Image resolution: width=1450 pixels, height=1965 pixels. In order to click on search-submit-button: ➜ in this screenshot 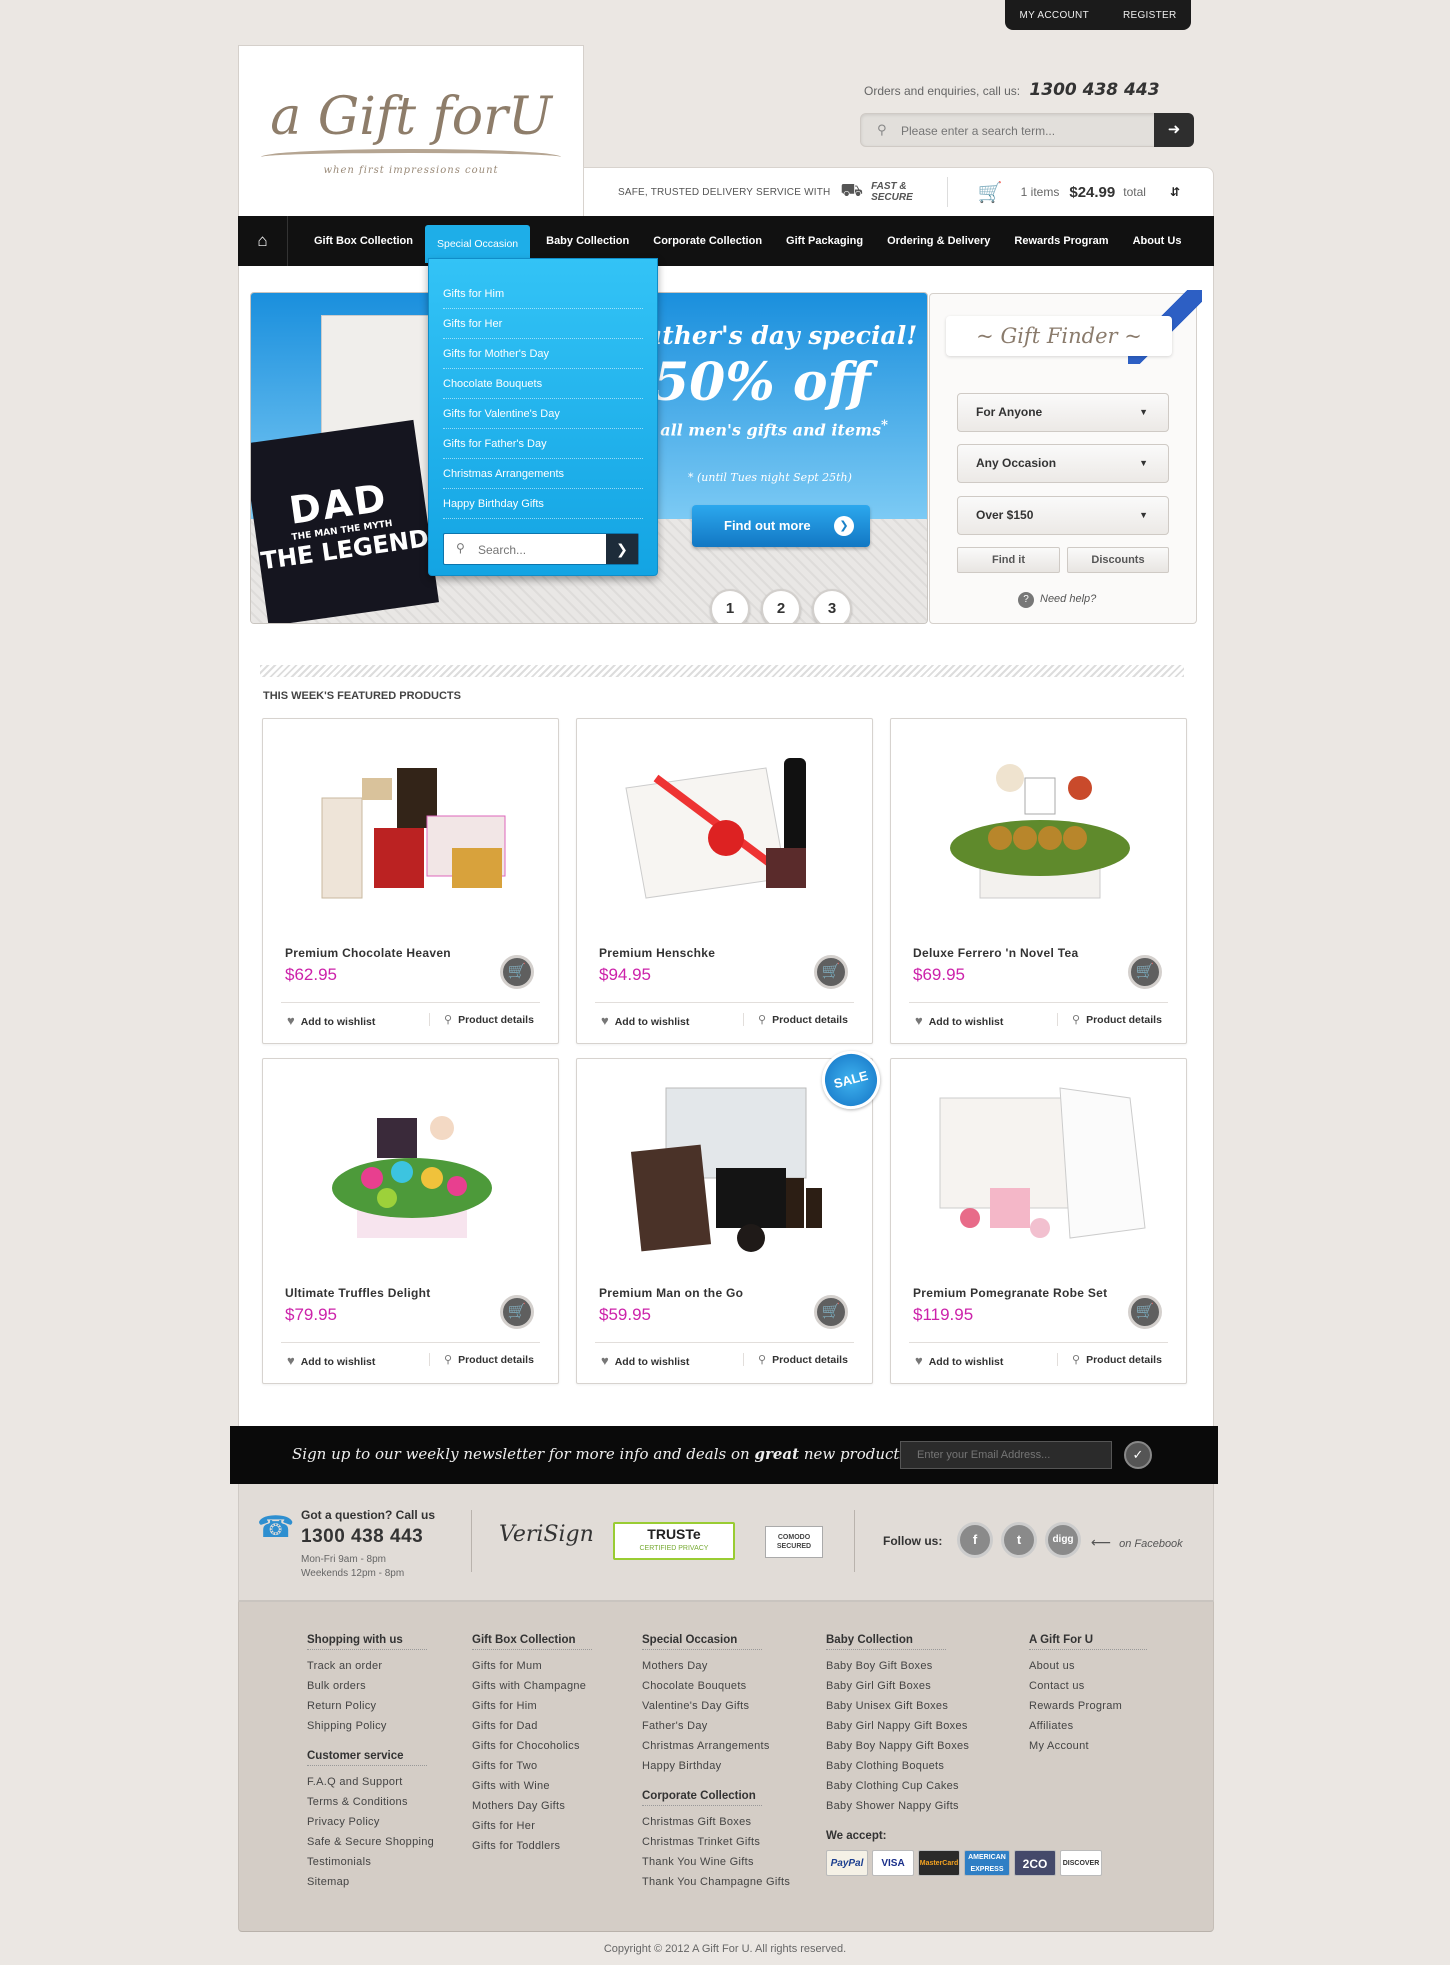, I will do `click(1174, 130)`.